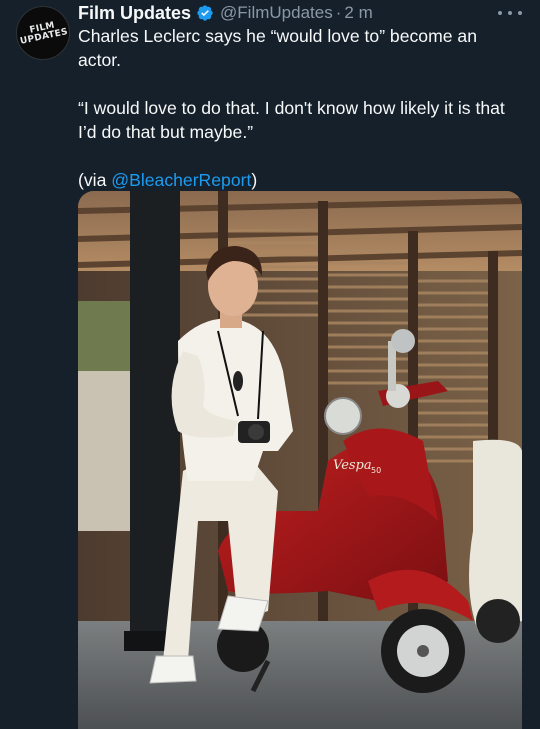 Image resolution: width=540 pixels, height=729 pixels. What do you see at coordinates (376, 470) in the screenshot?
I see `vespa-model: 50` at bounding box center [376, 470].